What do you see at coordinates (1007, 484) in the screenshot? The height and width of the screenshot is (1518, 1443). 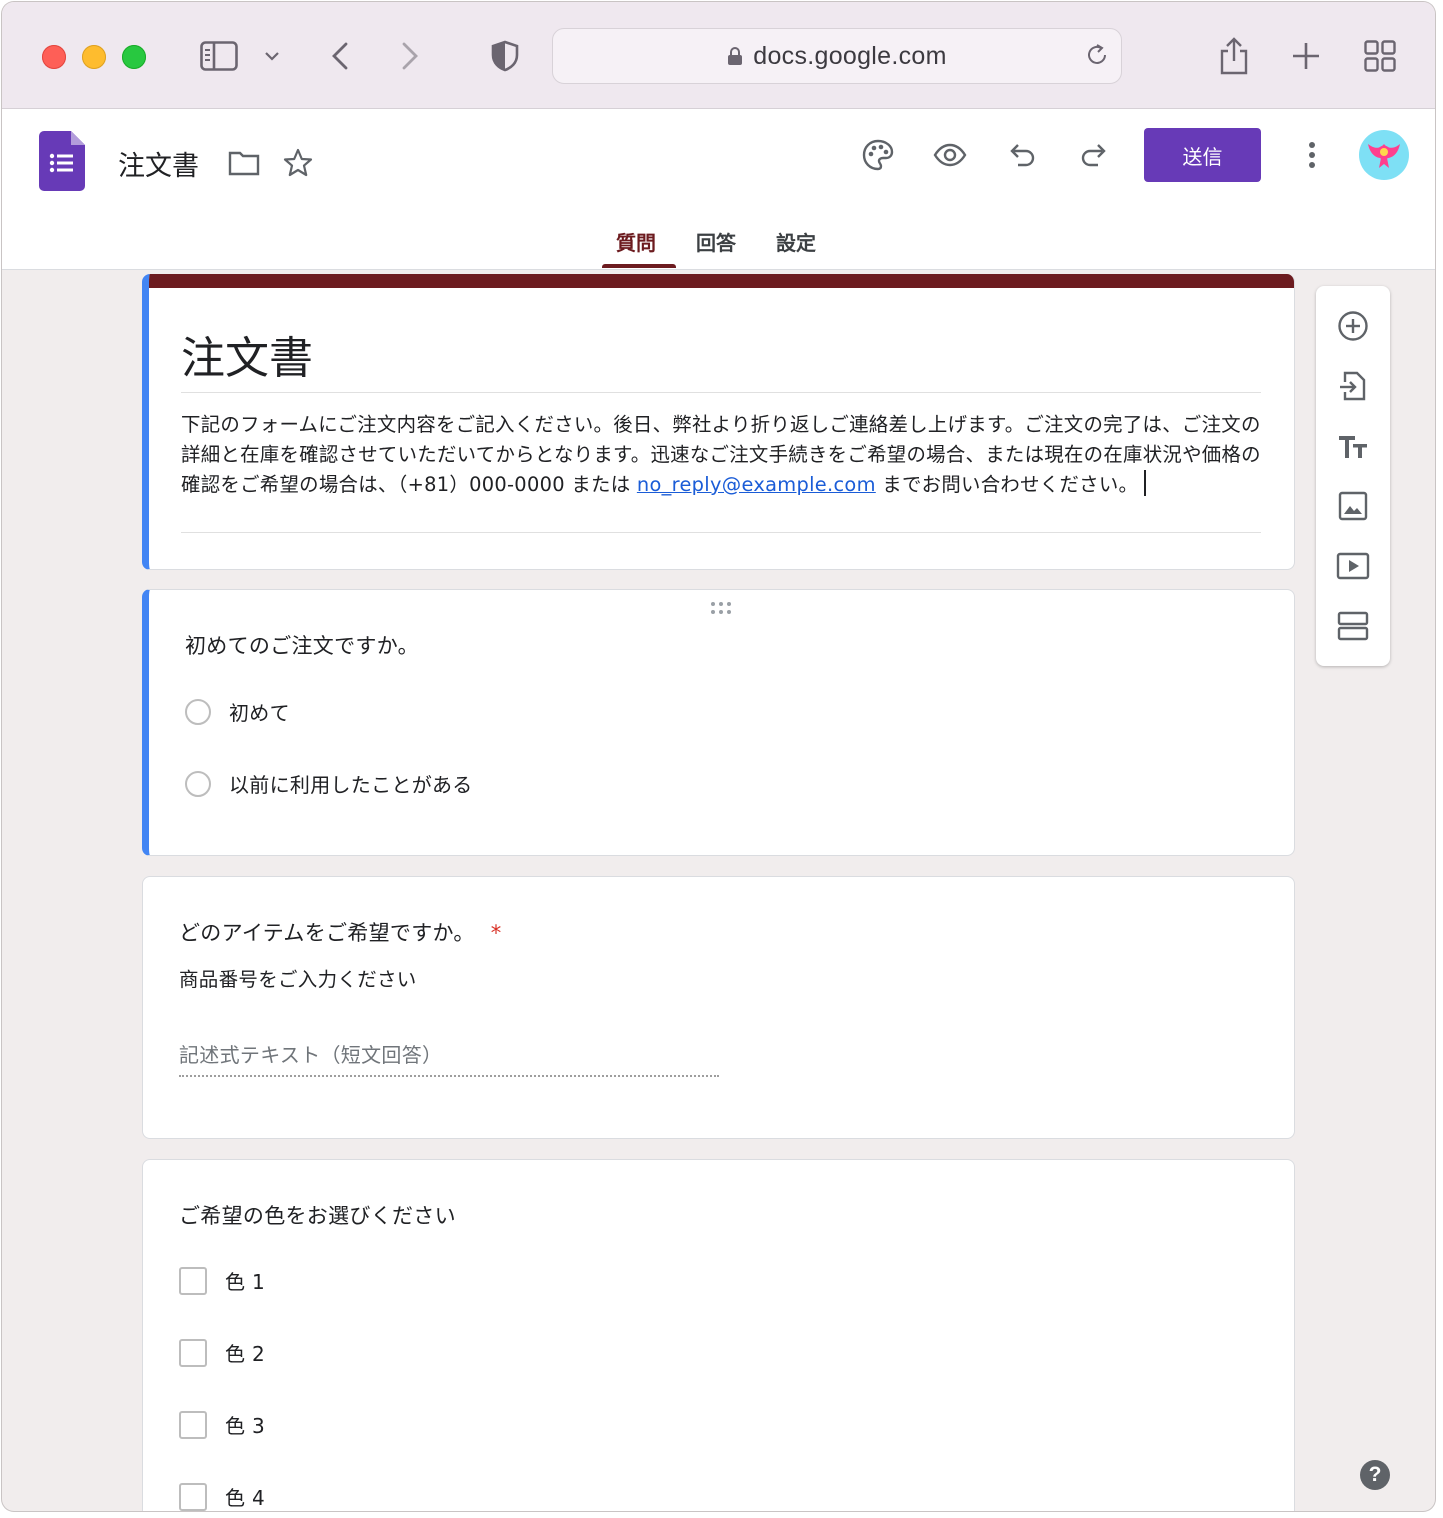 I see `description-text-end: までお問い合わせください。` at bounding box center [1007, 484].